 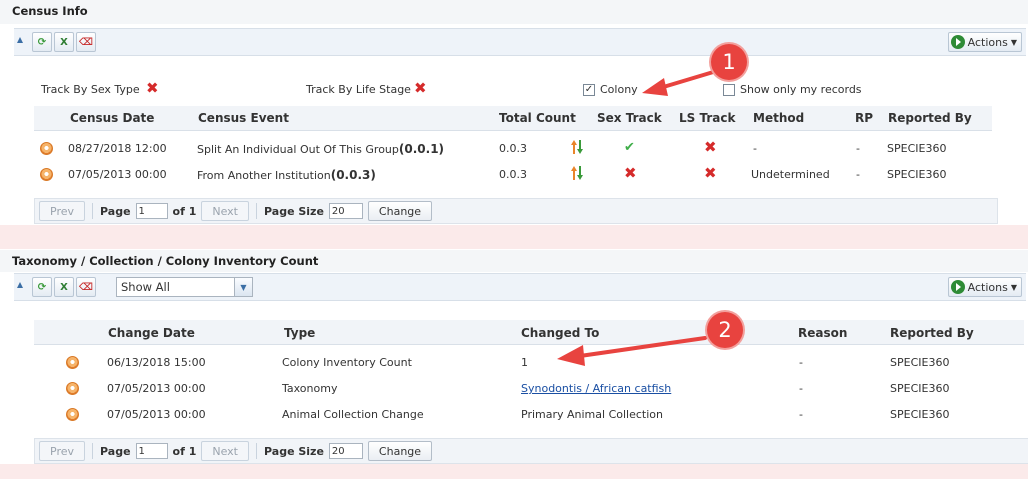 What do you see at coordinates (310, 388) in the screenshot?
I see `inv-row2-type: Taxonomy` at bounding box center [310, 388].